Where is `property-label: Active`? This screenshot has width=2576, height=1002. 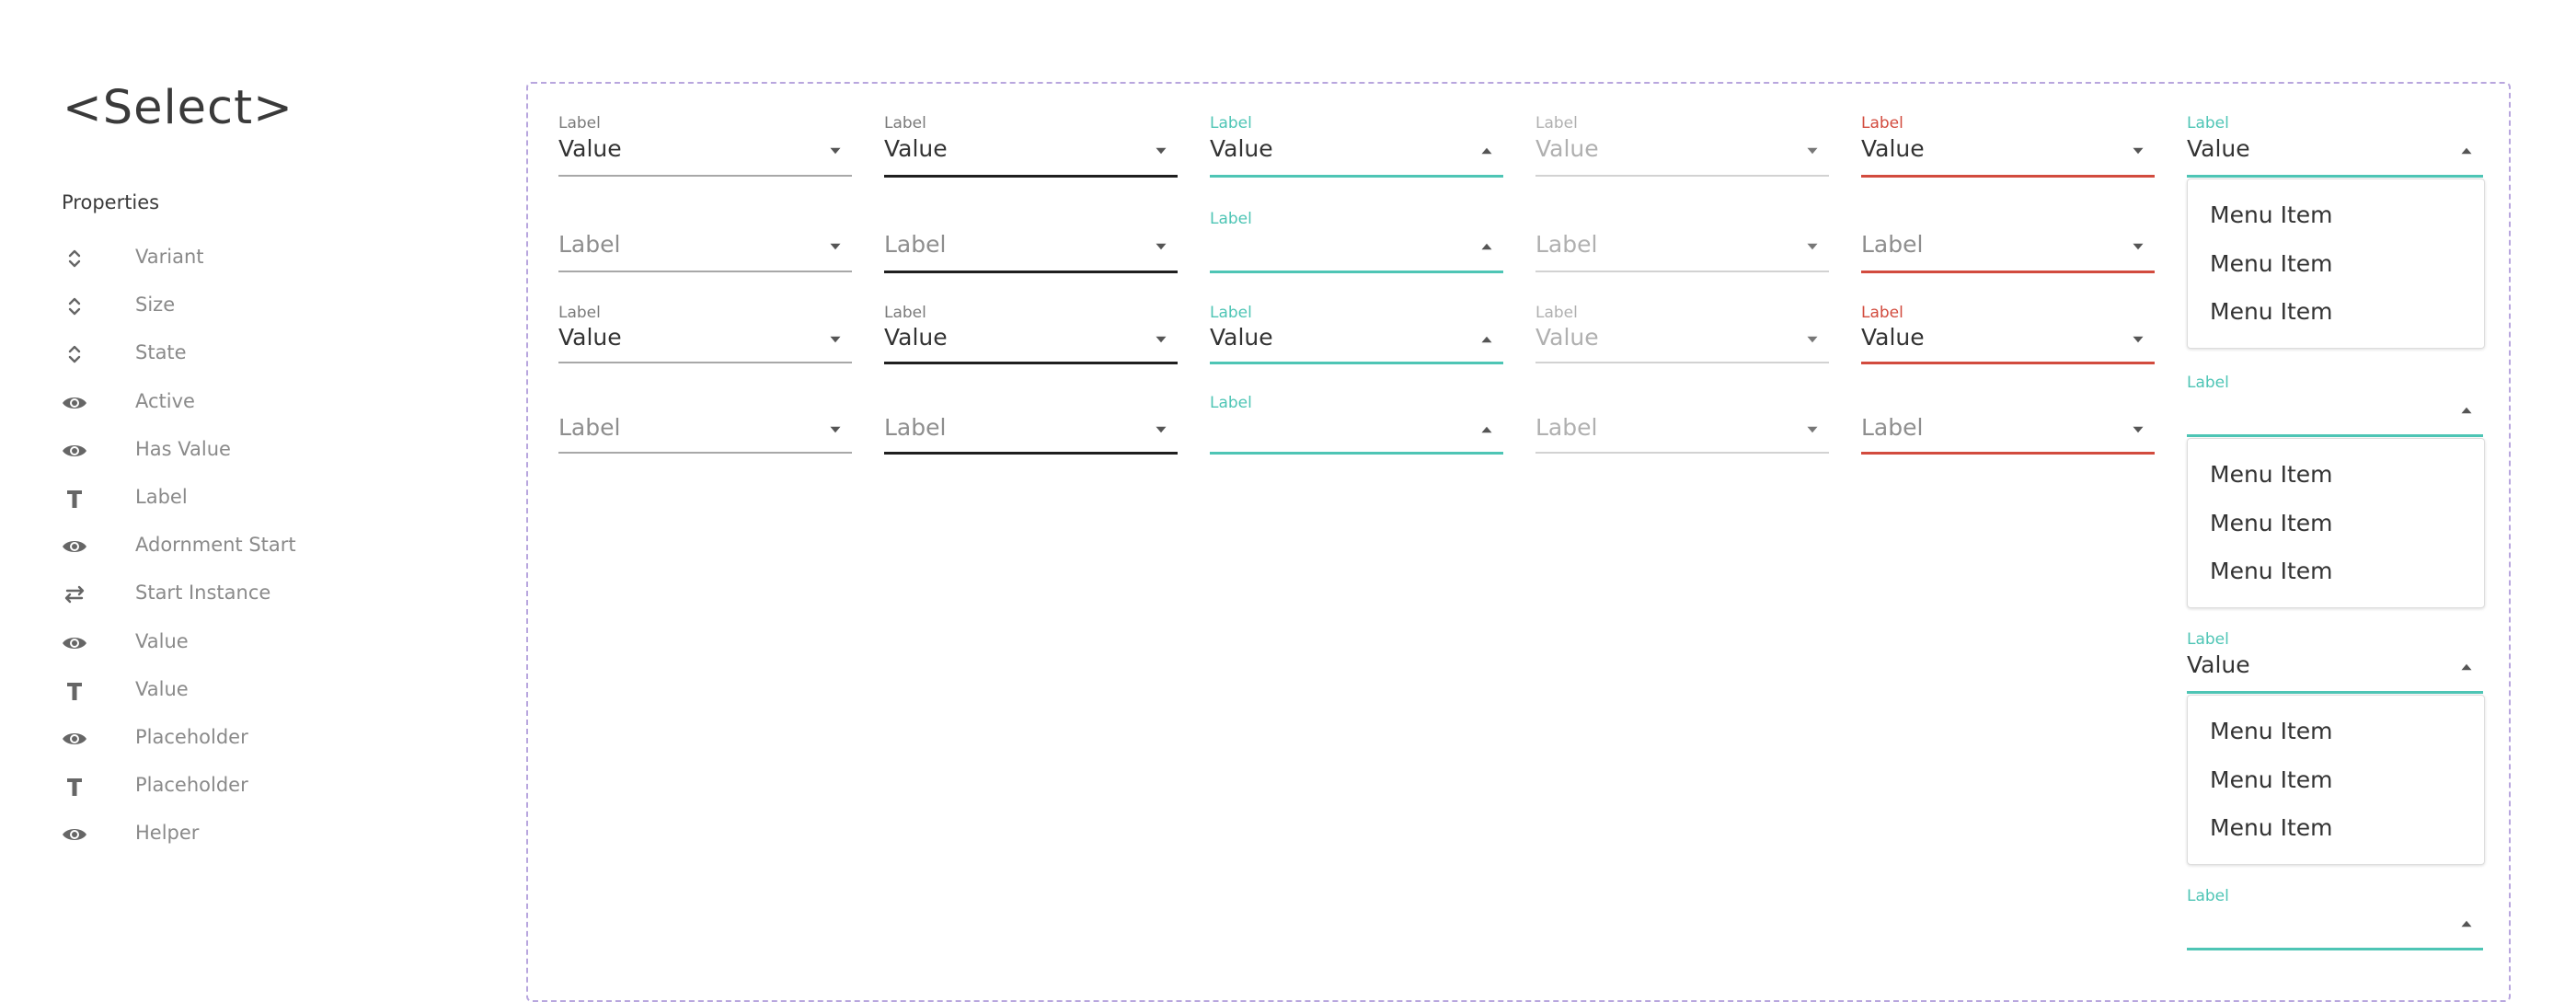 property-label: Active is located at coordinates (165, 400).